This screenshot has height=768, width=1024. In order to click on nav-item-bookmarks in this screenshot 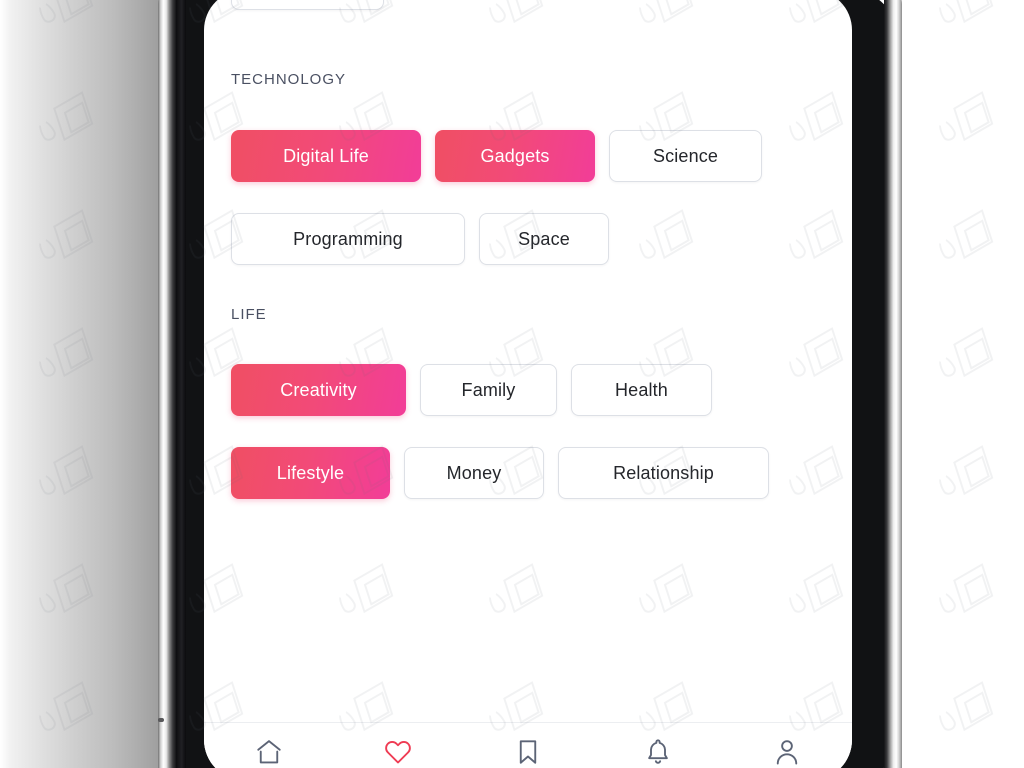, I will do `click(528, 752)`.